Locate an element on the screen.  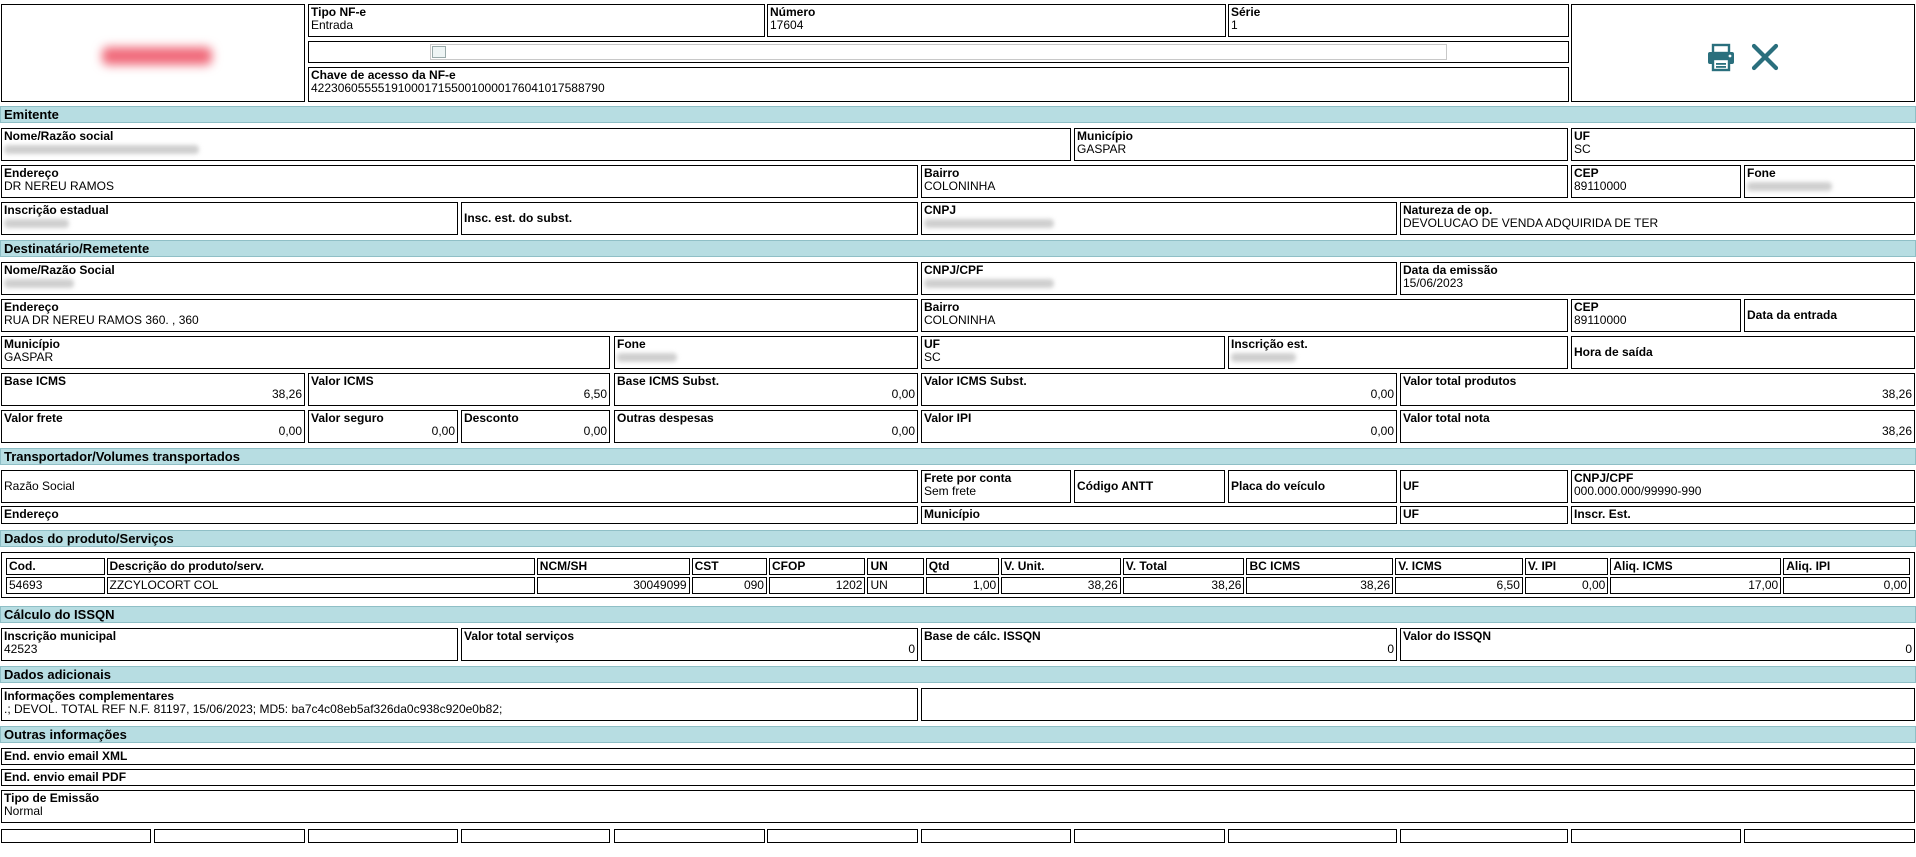
close-button is located at coordinates (1765, 57).